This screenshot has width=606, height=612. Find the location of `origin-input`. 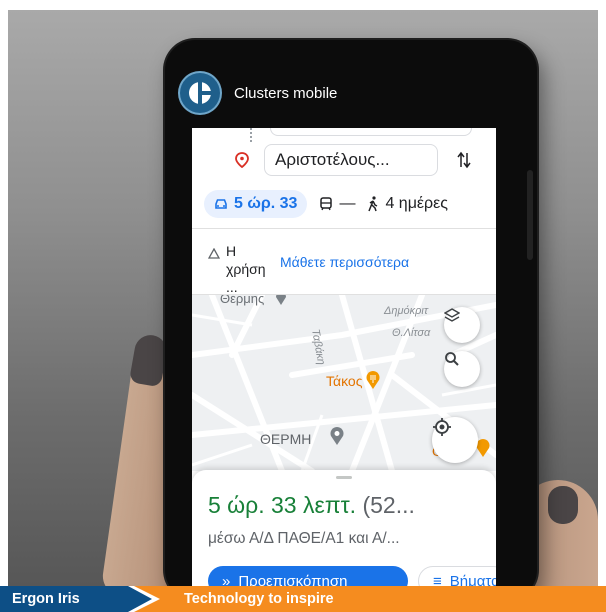

origin-input is located at coordinates (371, 132).